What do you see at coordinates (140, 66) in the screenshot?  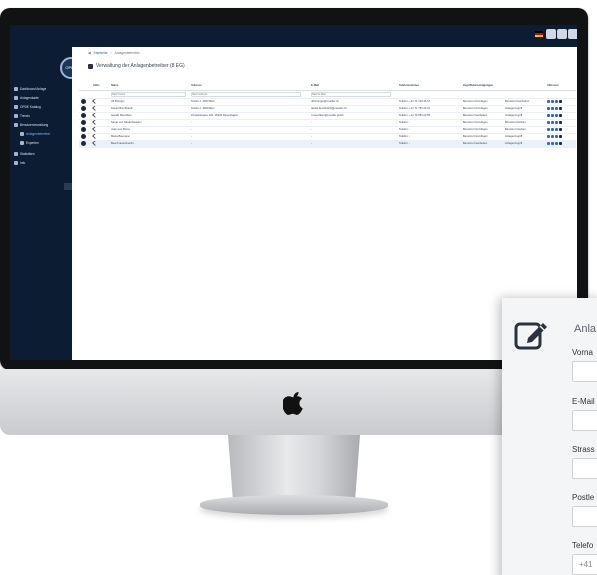 I see `page-title-text: Verwaltung der Anlagenbetreiber (8 EG)` at bounding box center [140, 66].